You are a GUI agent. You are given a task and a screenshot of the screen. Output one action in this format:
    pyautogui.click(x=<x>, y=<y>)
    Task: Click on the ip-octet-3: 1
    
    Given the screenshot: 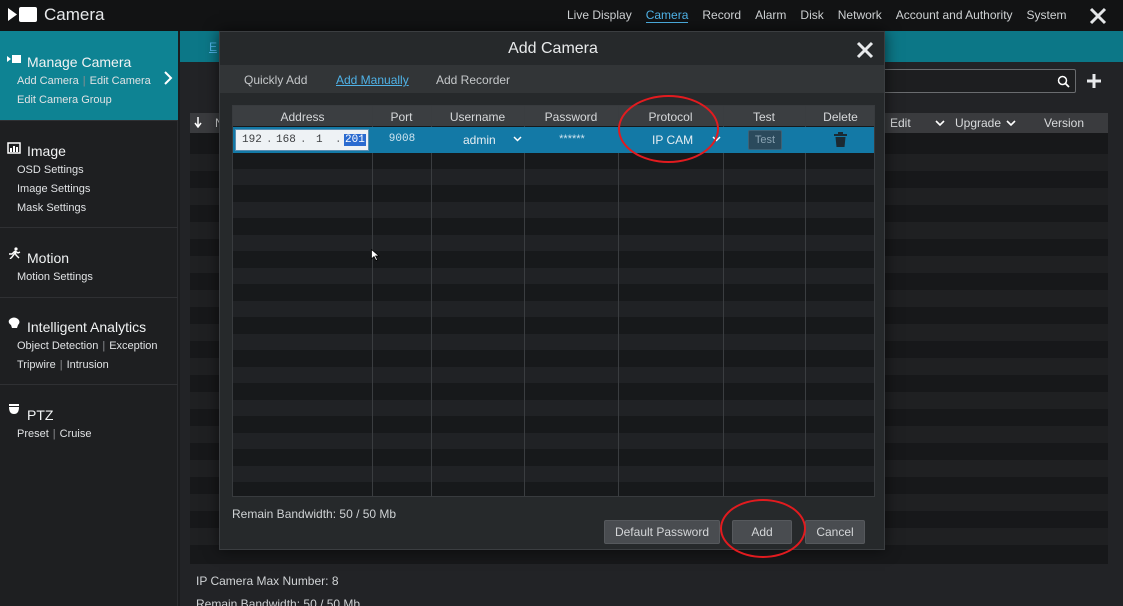 What is the action you would take?
    pyautogui.click(x=319, y=140)
    